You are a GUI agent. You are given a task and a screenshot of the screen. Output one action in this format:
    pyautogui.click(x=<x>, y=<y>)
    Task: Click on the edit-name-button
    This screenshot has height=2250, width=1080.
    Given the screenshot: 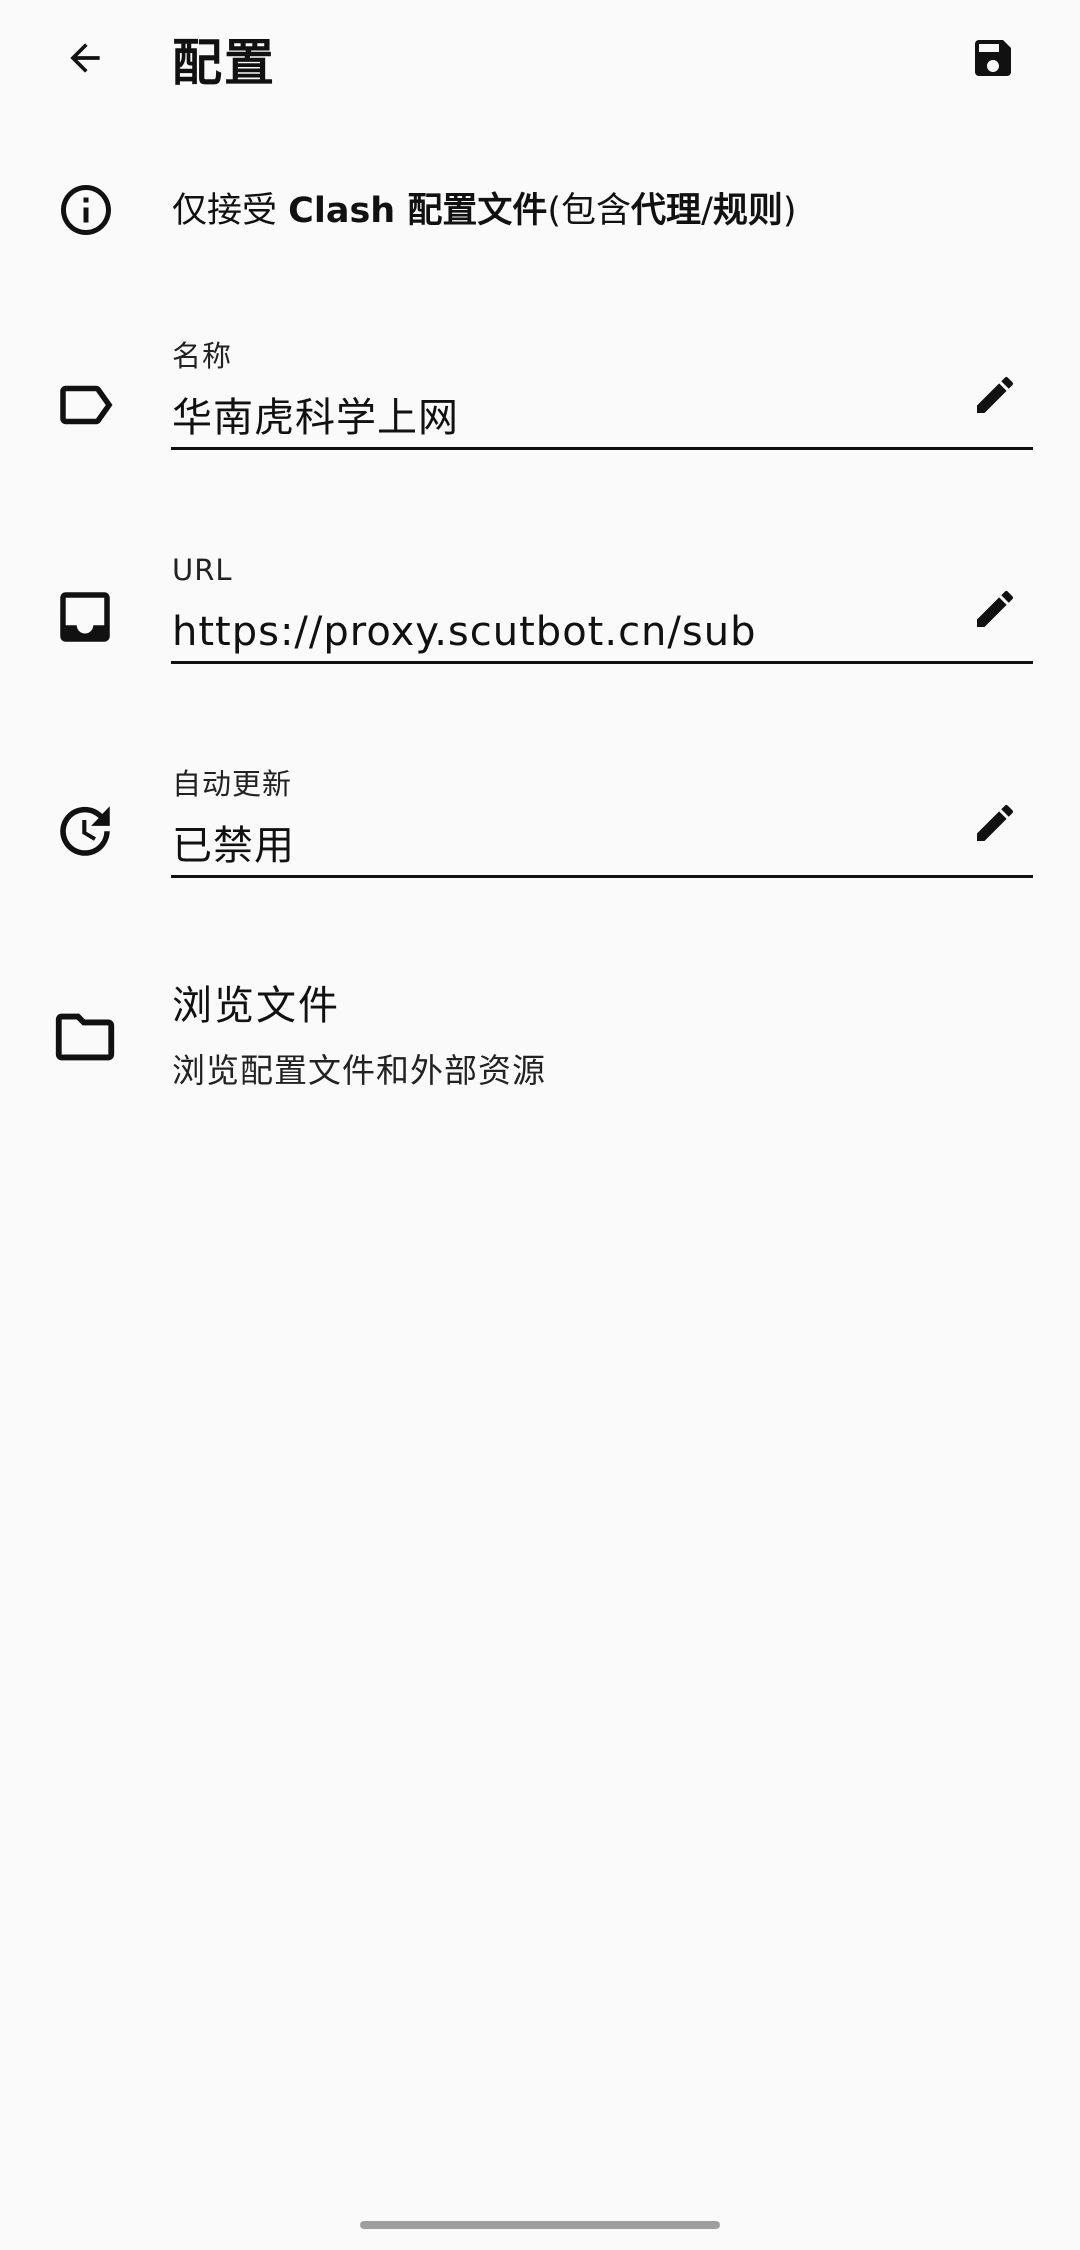 What is the action you would take?
    pyautogui.click(x=995, y=397)
    